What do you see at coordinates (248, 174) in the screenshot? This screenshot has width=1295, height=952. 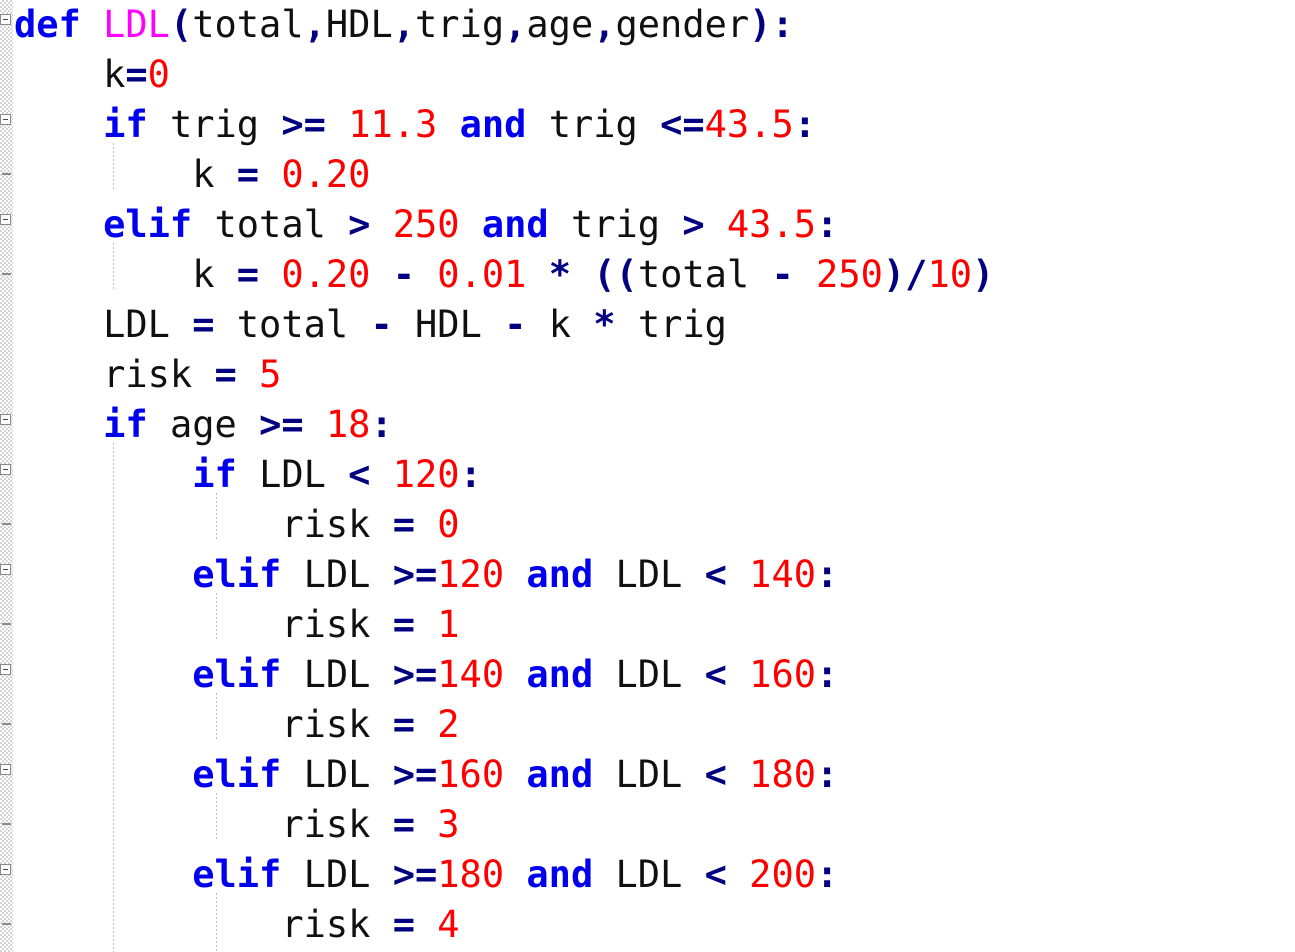 I see `token-4-3: =` at bounding box center [248, 174].